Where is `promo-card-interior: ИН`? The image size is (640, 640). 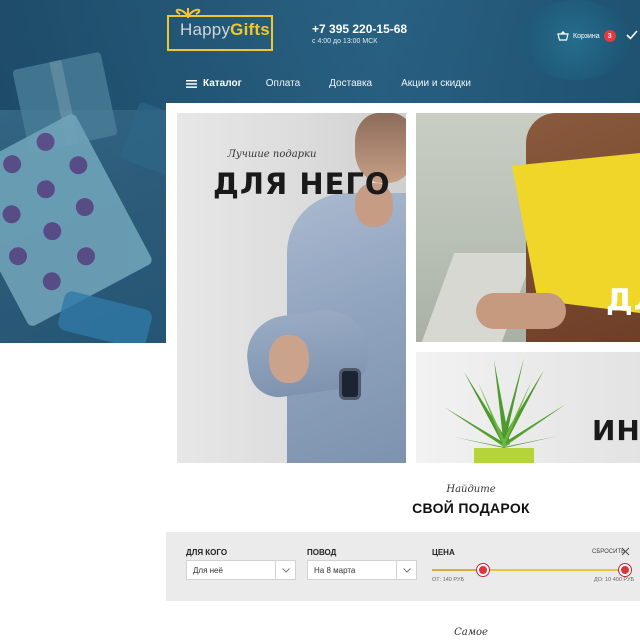
promo-card-interior: ИН is located at coordinates (528, 407).